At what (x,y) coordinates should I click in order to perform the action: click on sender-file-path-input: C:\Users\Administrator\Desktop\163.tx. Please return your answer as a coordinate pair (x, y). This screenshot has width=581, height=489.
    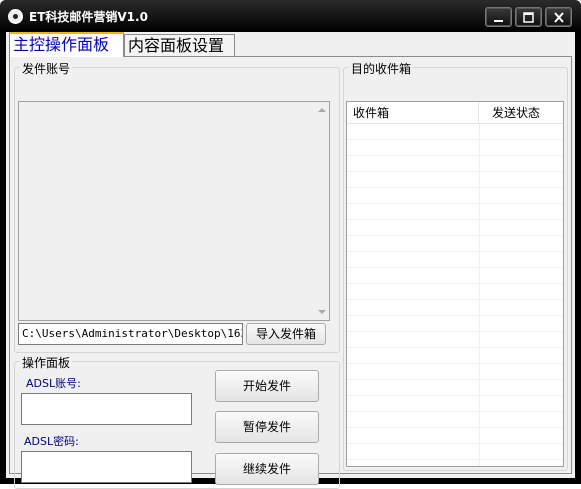
    Looking at the image, I should click on (130, 334).